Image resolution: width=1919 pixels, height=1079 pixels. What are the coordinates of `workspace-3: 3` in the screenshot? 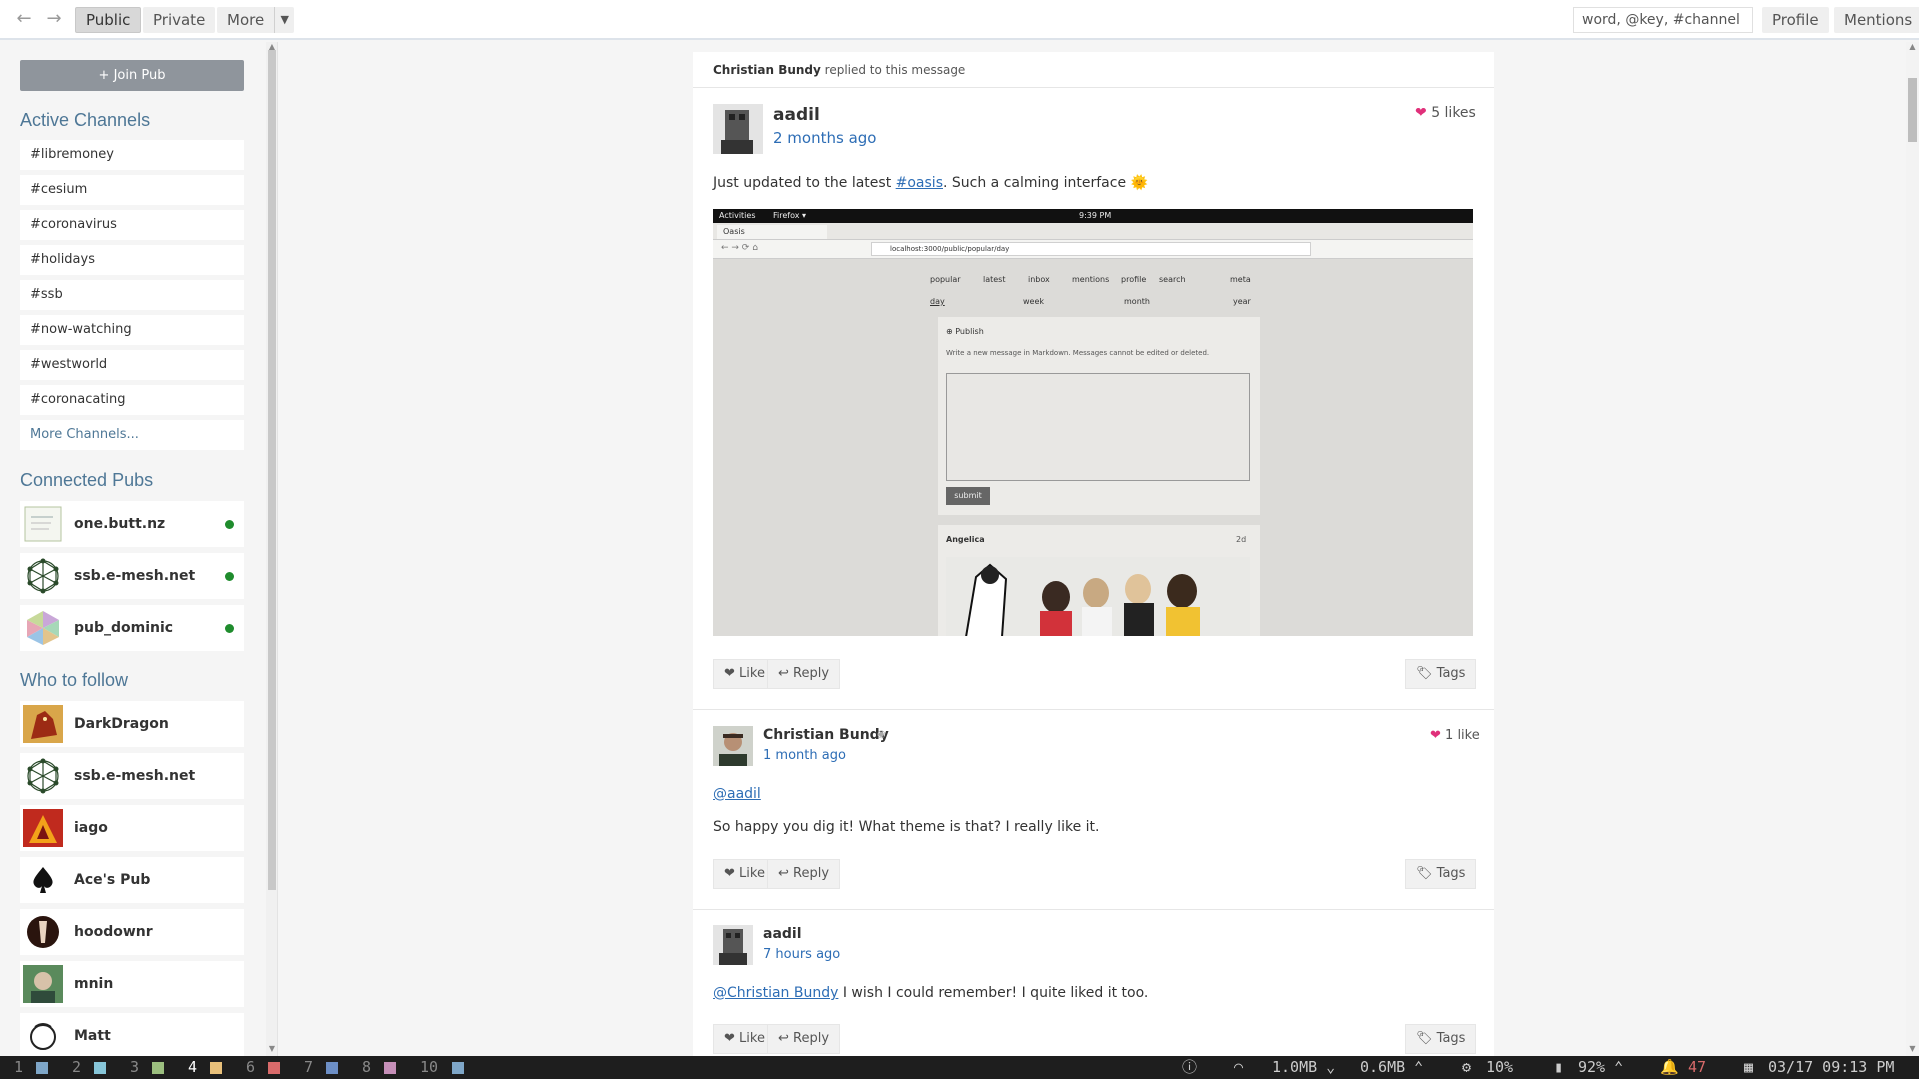 It's located at (134, 1067).